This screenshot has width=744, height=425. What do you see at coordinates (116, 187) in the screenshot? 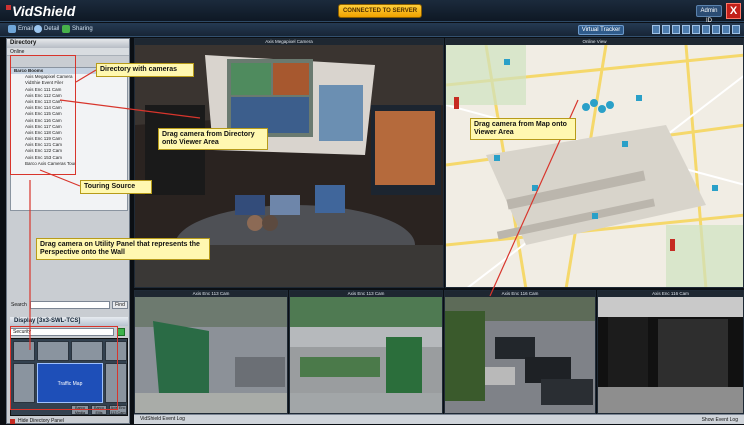
I see `callout-touring: Touring Source` at bounding box center [116, 187].